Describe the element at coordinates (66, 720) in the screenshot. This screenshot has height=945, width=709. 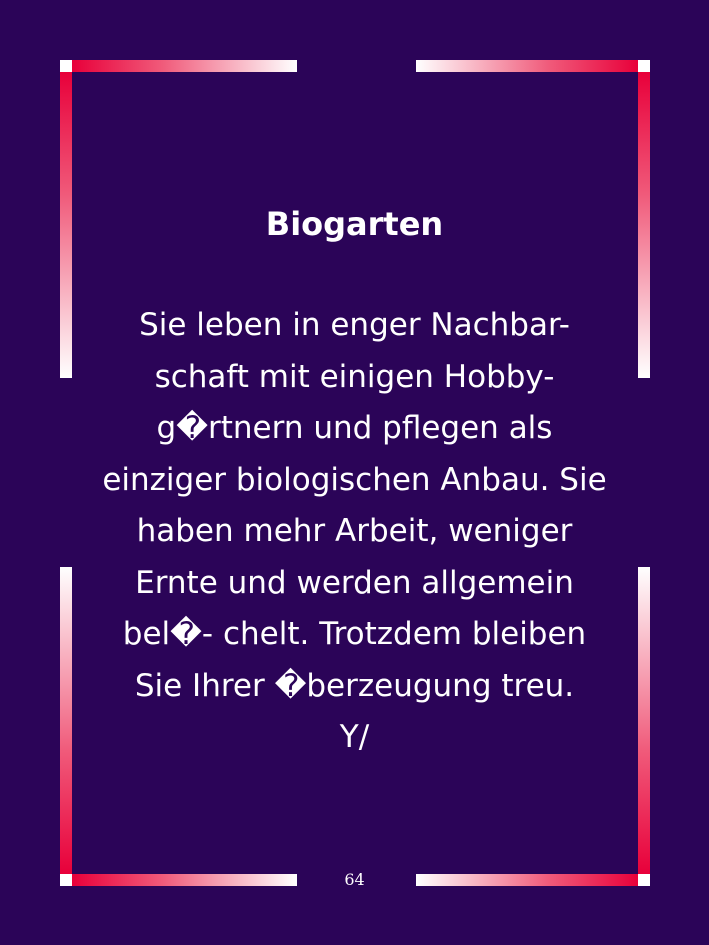
I see `frame-left-bottom-bar` at that location.